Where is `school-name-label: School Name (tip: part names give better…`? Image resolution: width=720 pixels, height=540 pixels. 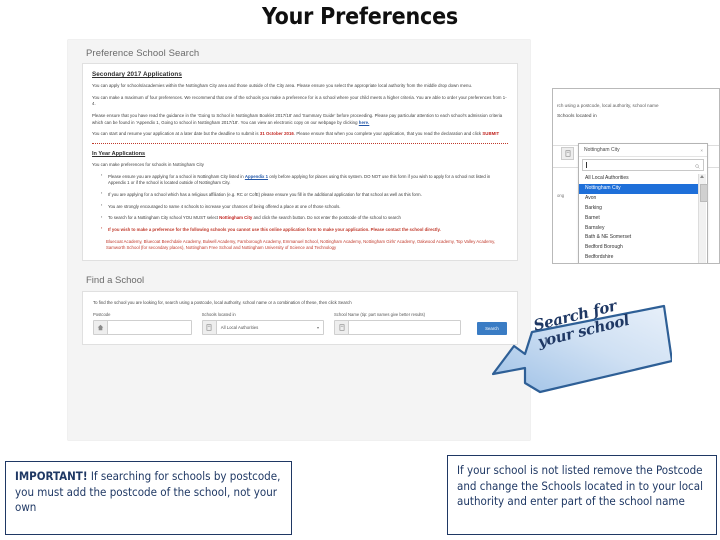 school-name-label: School Name (tip: part names give better… is located at coordinates (380, 315).